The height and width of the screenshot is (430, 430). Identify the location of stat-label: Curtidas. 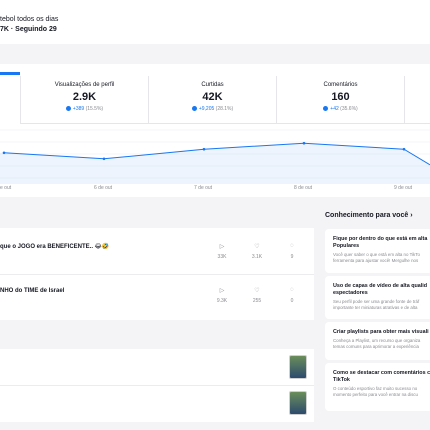
(212, 85).